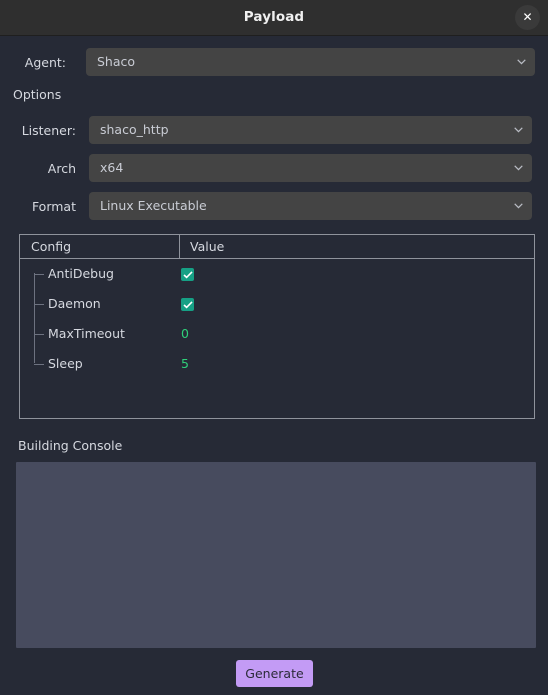 The image size is (548, 695). What do you see at coordinates (277, 334) in the screenshot?
I see `table-row: MaxTimeout 0` at bounding box center [277, 334].